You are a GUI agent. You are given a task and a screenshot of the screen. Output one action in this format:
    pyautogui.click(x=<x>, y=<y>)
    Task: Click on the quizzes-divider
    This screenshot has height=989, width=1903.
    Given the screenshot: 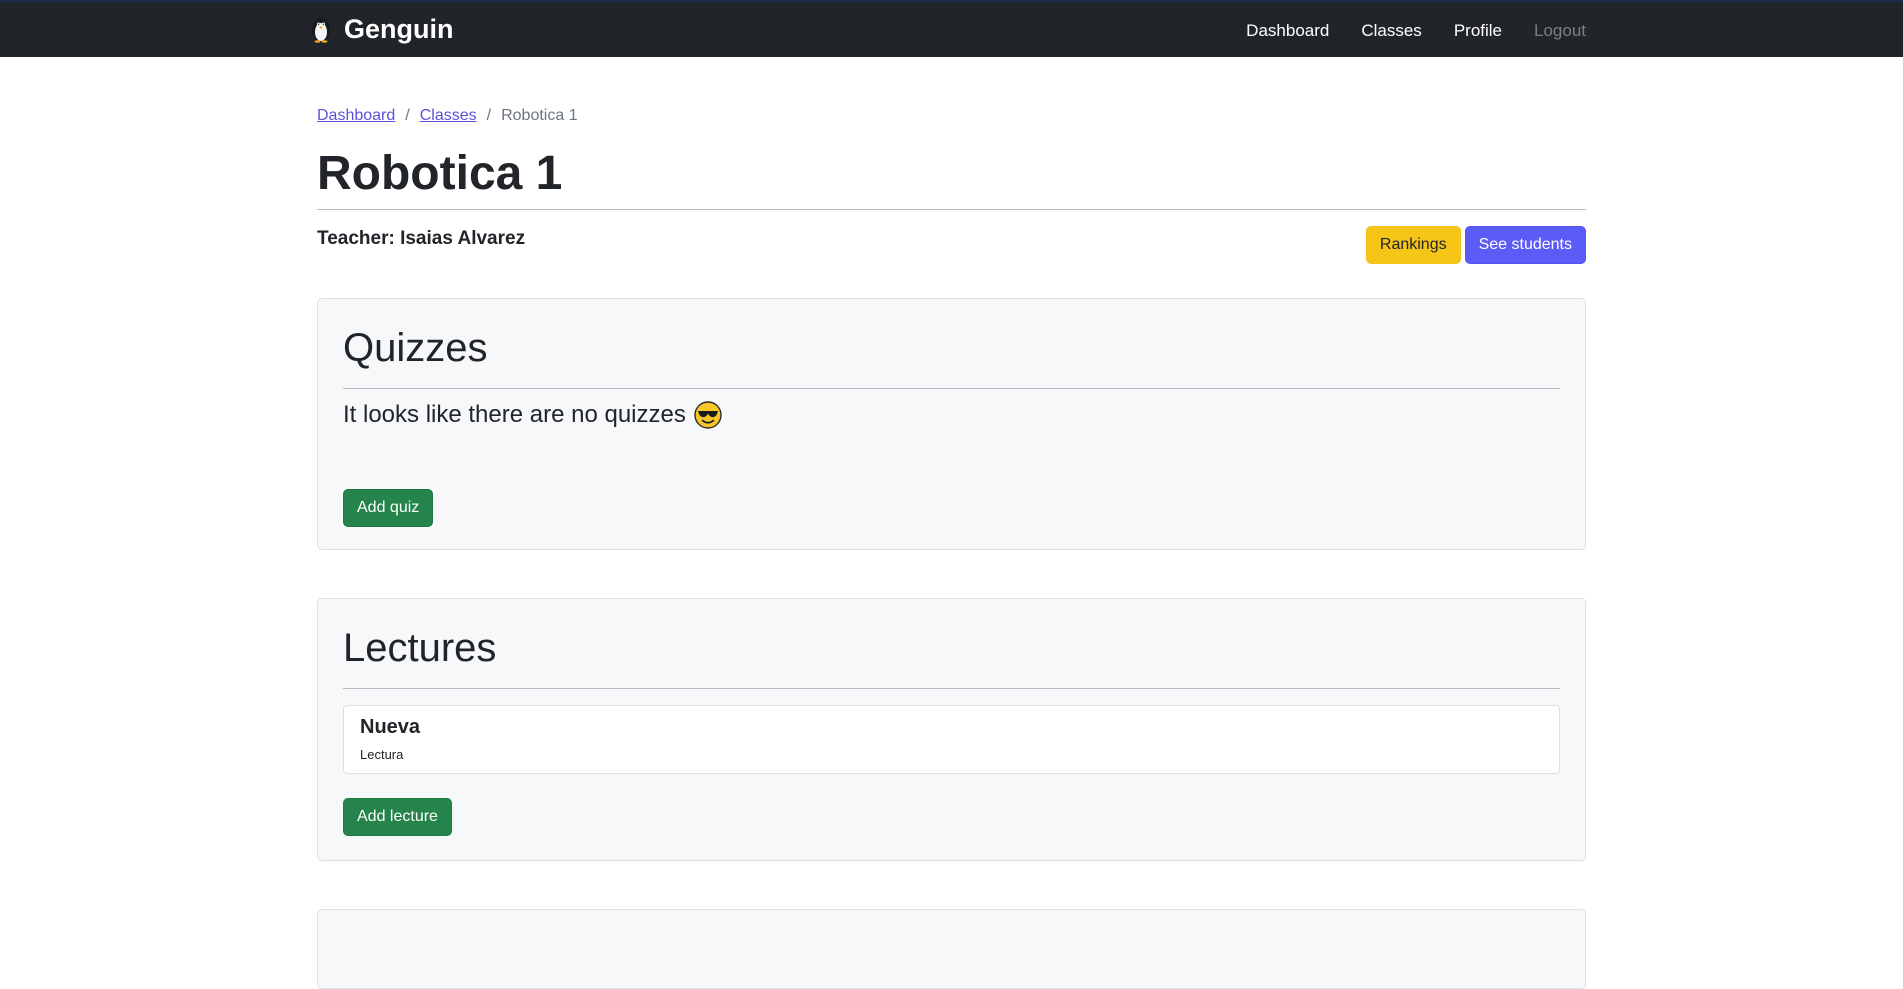 What is the action you would take?
    pyautogui.click(x=951, y=388)
    